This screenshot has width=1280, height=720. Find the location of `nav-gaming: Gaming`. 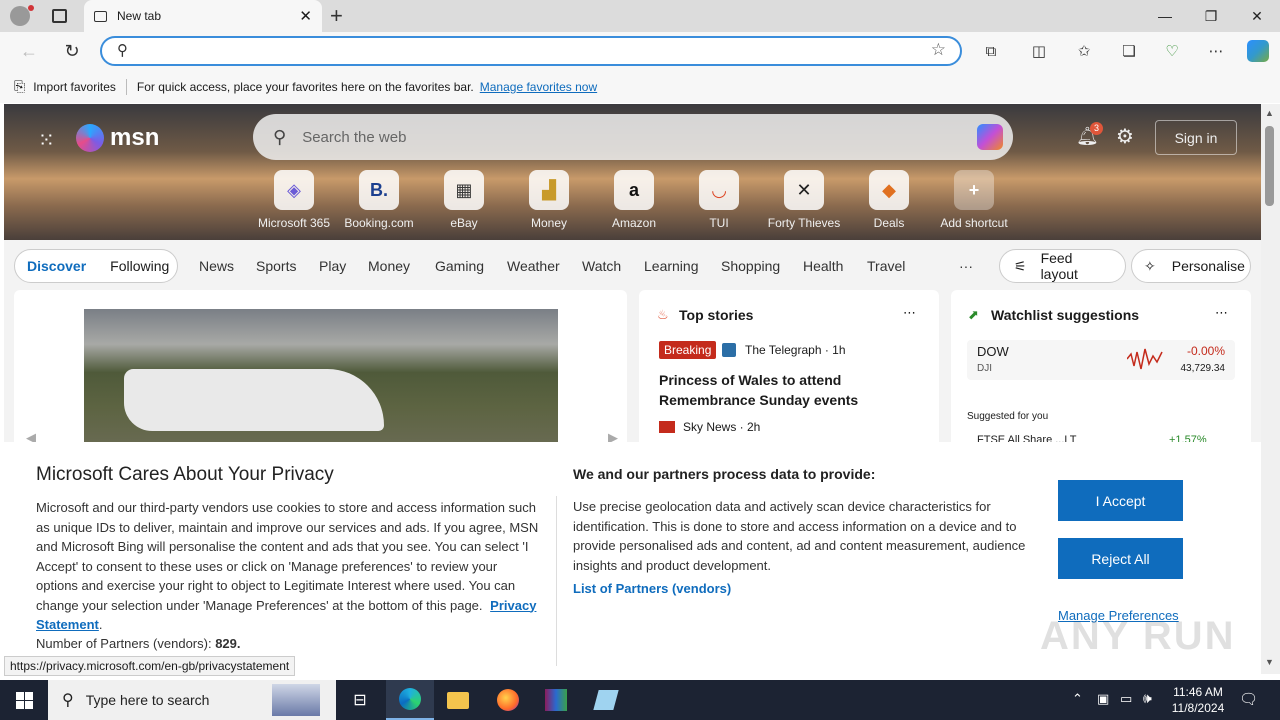

nav-gaming: Gaming is located at coordinates (459, 266).